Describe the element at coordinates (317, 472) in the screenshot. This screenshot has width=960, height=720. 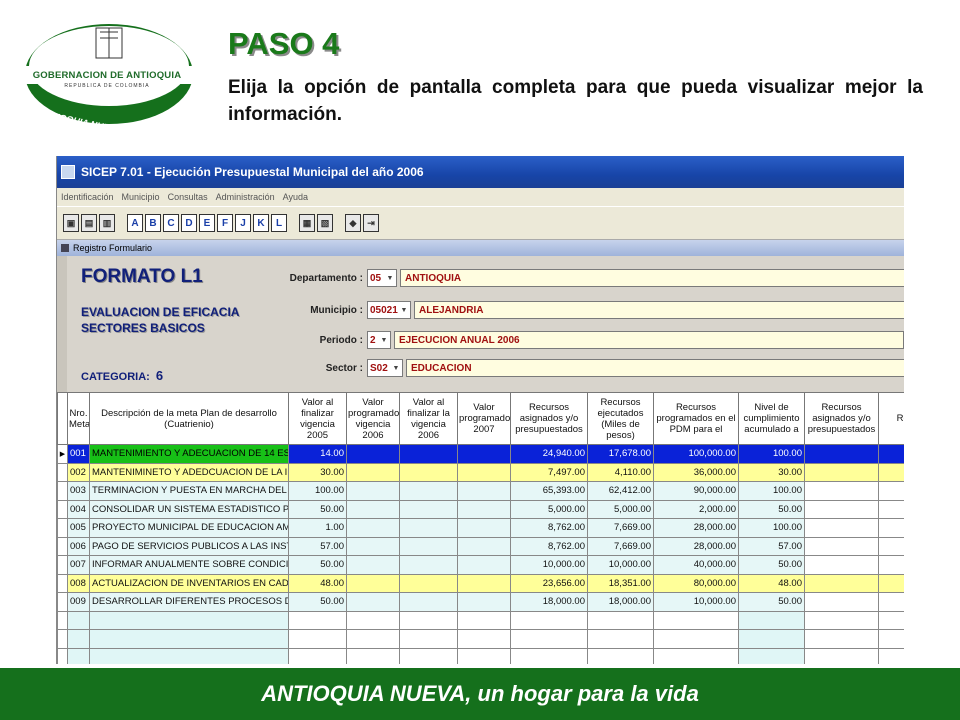
I see `cell-v2005: 30.00` at that location.